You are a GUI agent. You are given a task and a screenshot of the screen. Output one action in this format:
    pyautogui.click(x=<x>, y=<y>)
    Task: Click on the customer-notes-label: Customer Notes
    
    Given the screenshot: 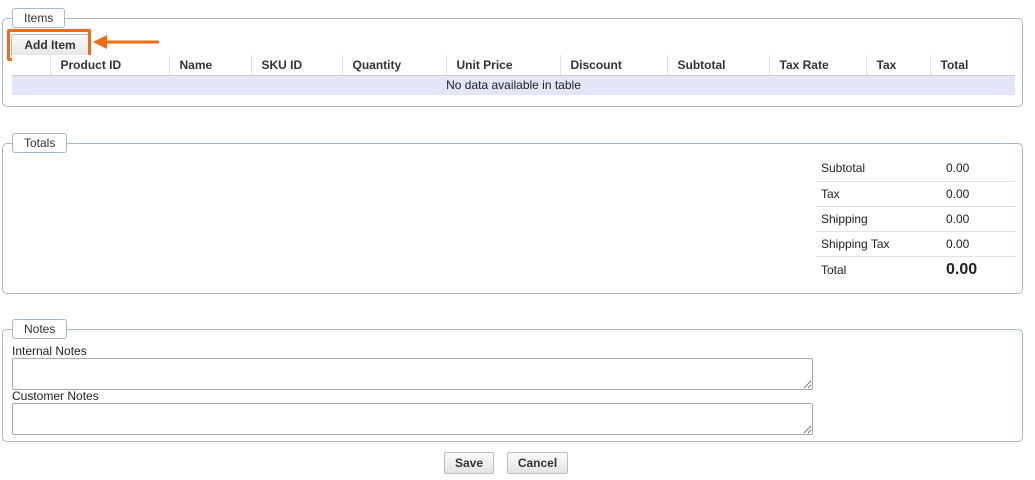 What is the action you would take?
    pyautogui.click(x=55, y=396)
    